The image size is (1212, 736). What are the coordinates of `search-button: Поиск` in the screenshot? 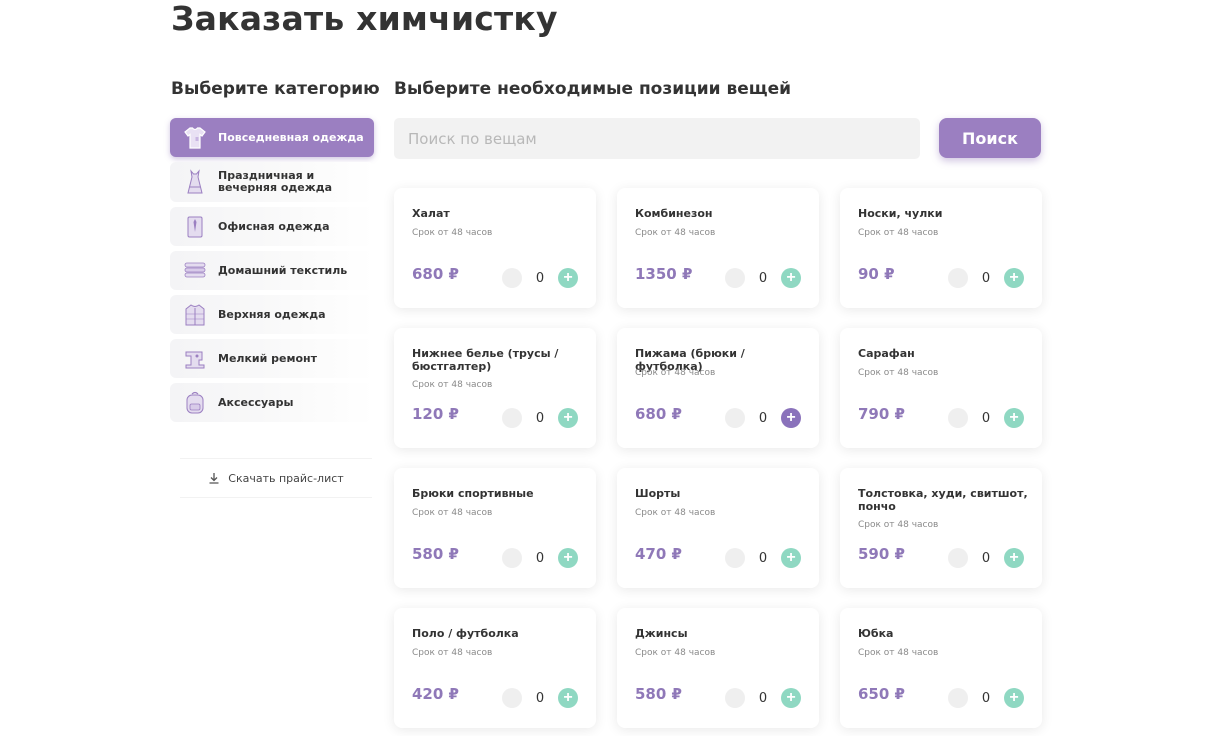 It's located at (990, 138).